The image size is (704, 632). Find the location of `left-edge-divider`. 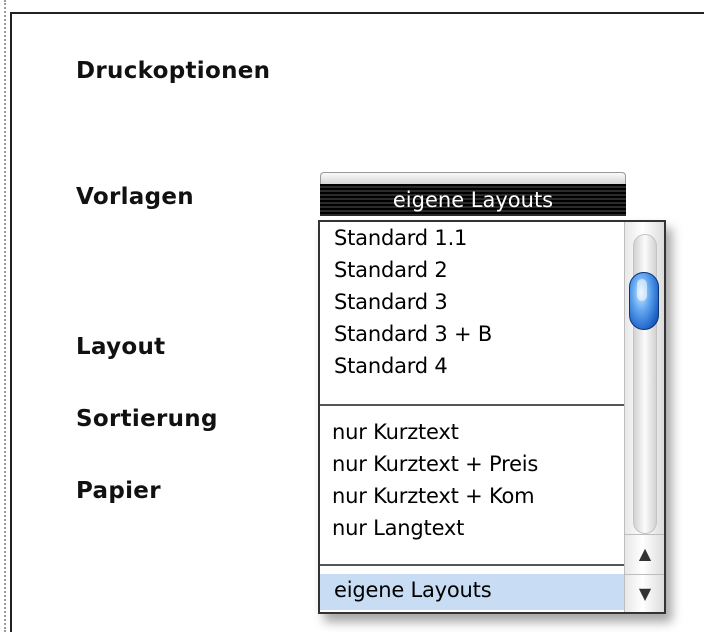

left-edge-divider is located at coordinates (3, 316).